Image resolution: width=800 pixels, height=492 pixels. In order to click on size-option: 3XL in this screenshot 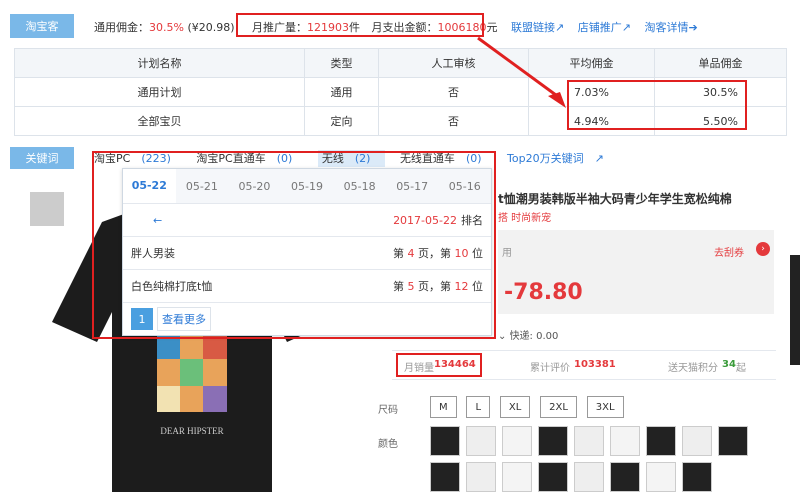, I will do `click(605, 407)`.